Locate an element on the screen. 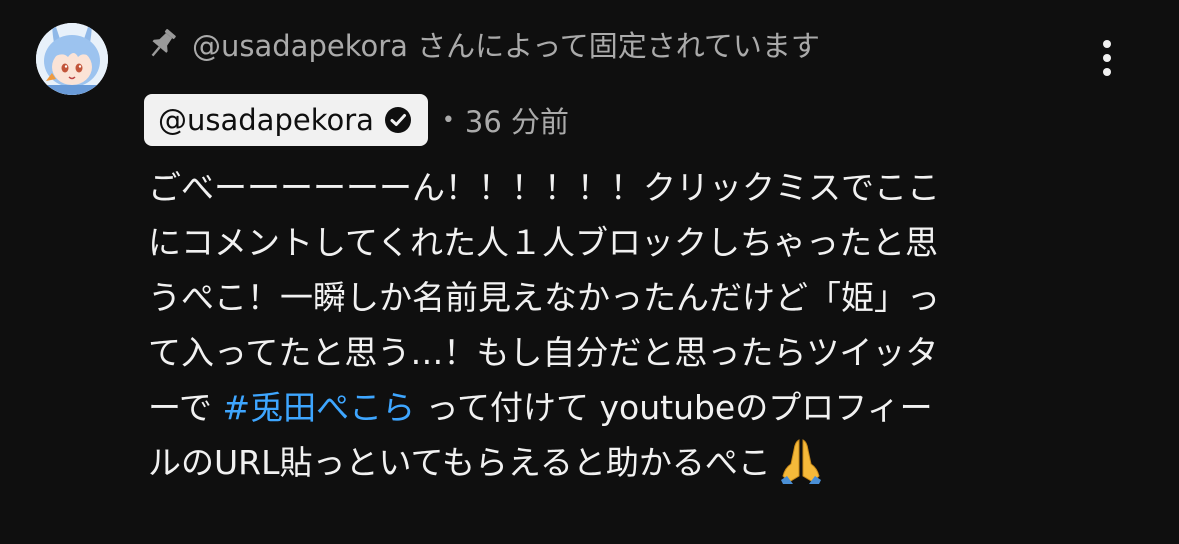 The height and width of the screenshot is (544, 1179). comment-line: て入ってたと思う…！もし自分だと思ったらツイッタ is located at coordinates (543, 352).